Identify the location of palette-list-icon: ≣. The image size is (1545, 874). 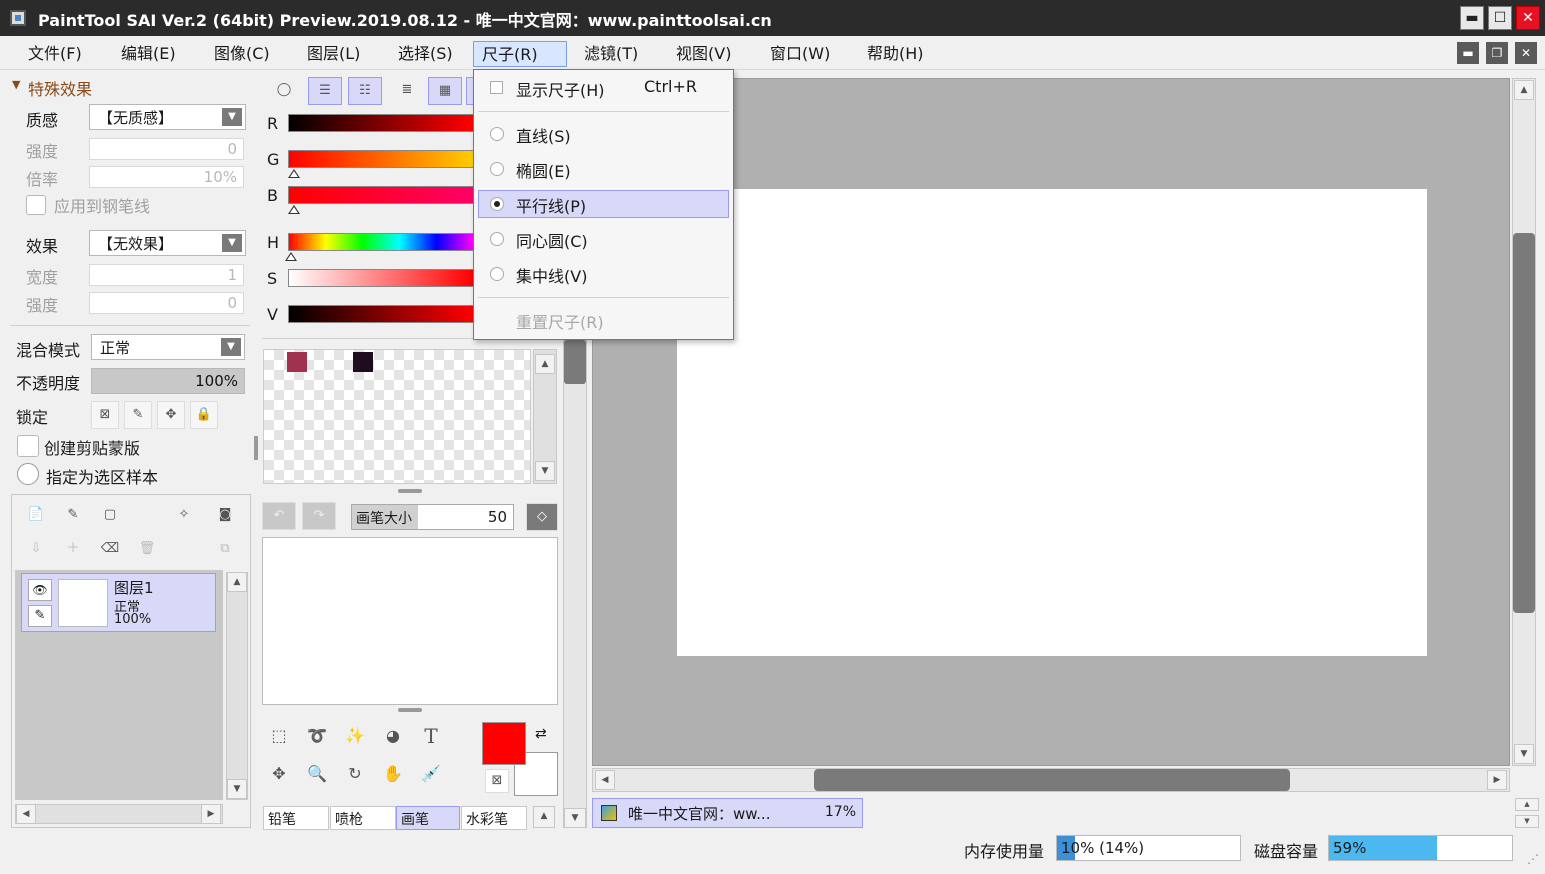
(407, 91).